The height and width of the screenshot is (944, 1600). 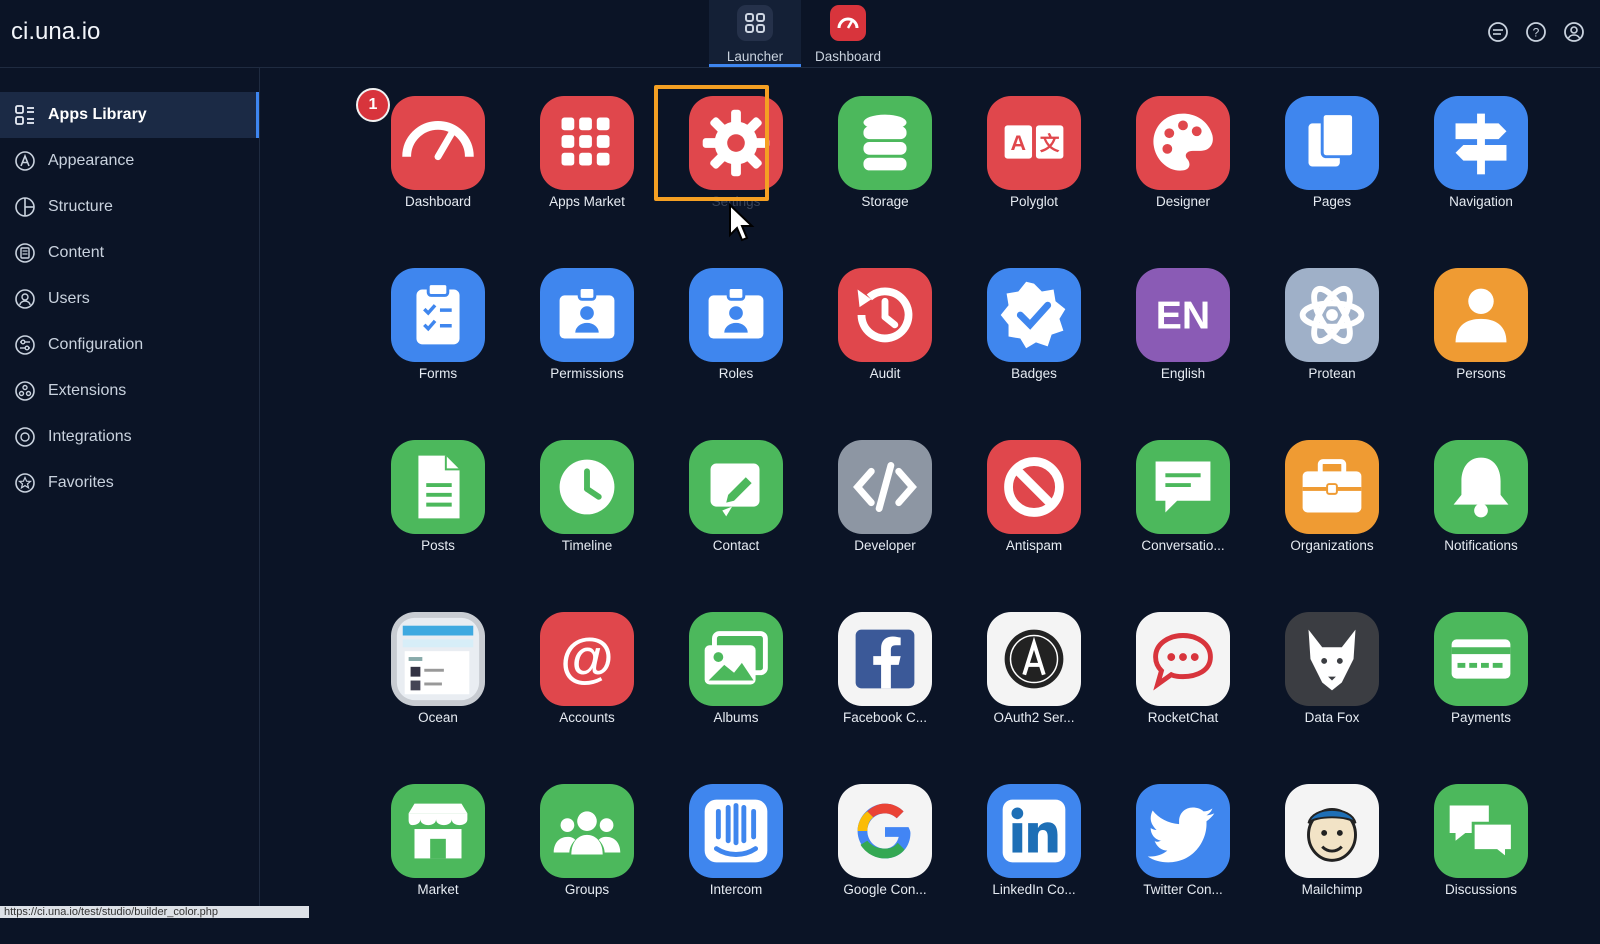 What do you see at coordinates (885, 348) in the screenshot?
I see `app-audit: Audit` at bounding box center [885, 348].